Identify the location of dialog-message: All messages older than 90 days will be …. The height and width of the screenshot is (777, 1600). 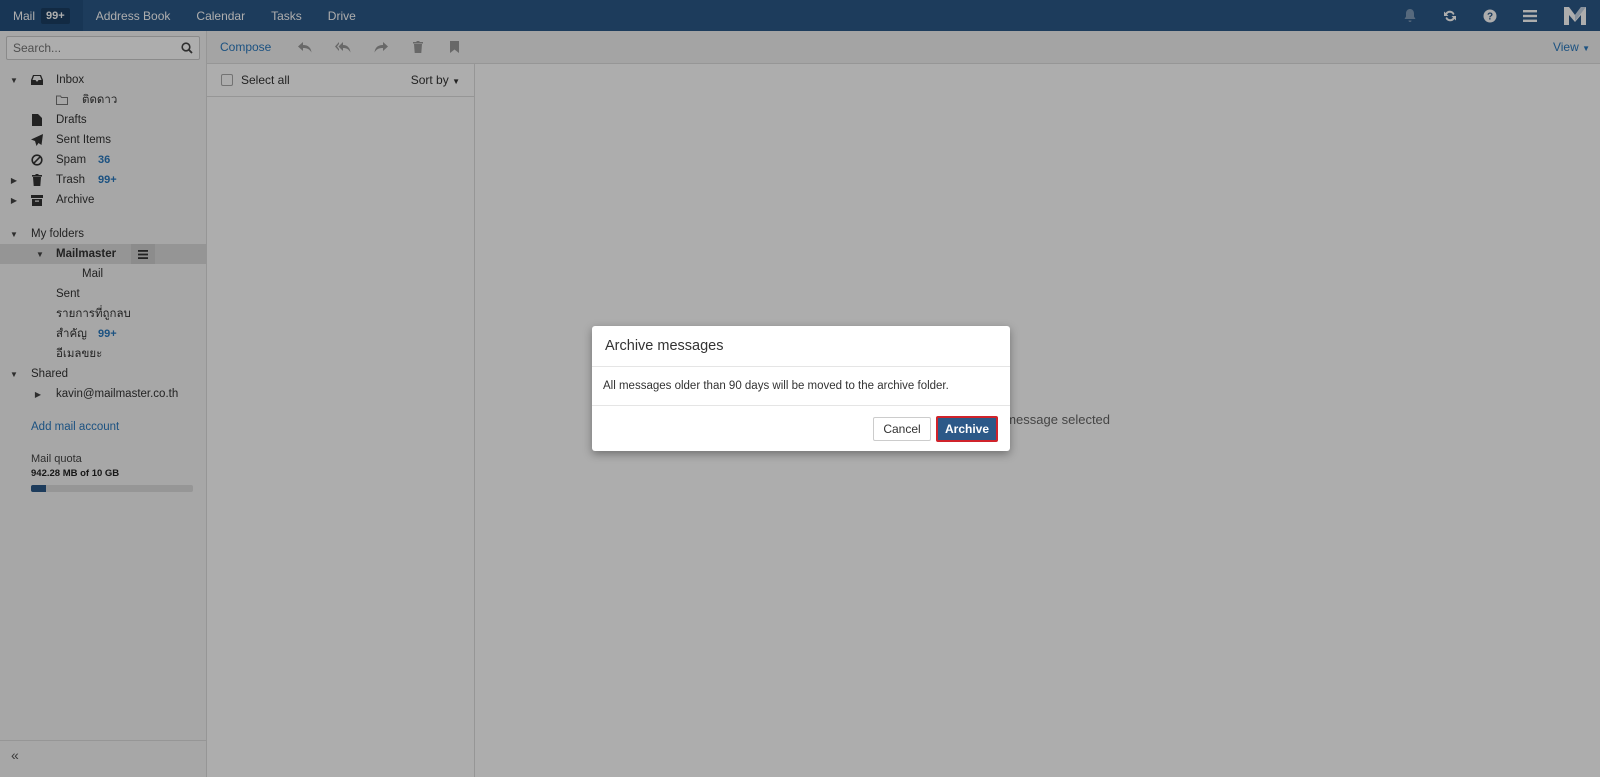
(776, 386).